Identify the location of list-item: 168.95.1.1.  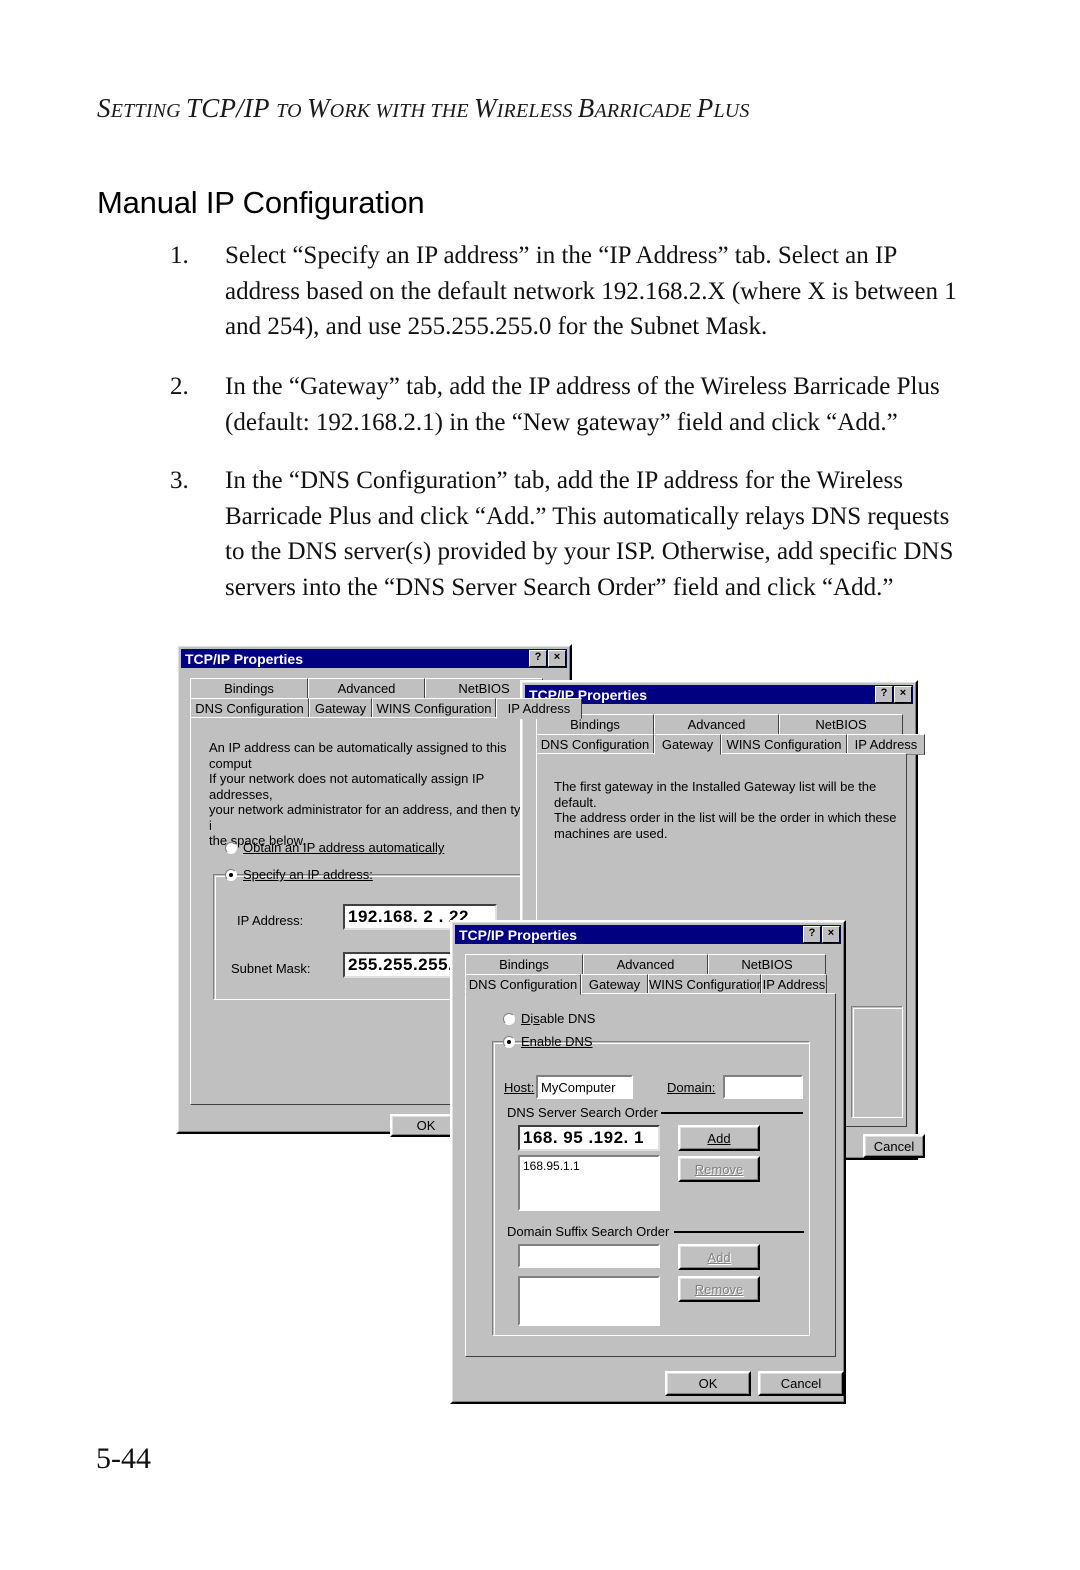
(590, 1166).